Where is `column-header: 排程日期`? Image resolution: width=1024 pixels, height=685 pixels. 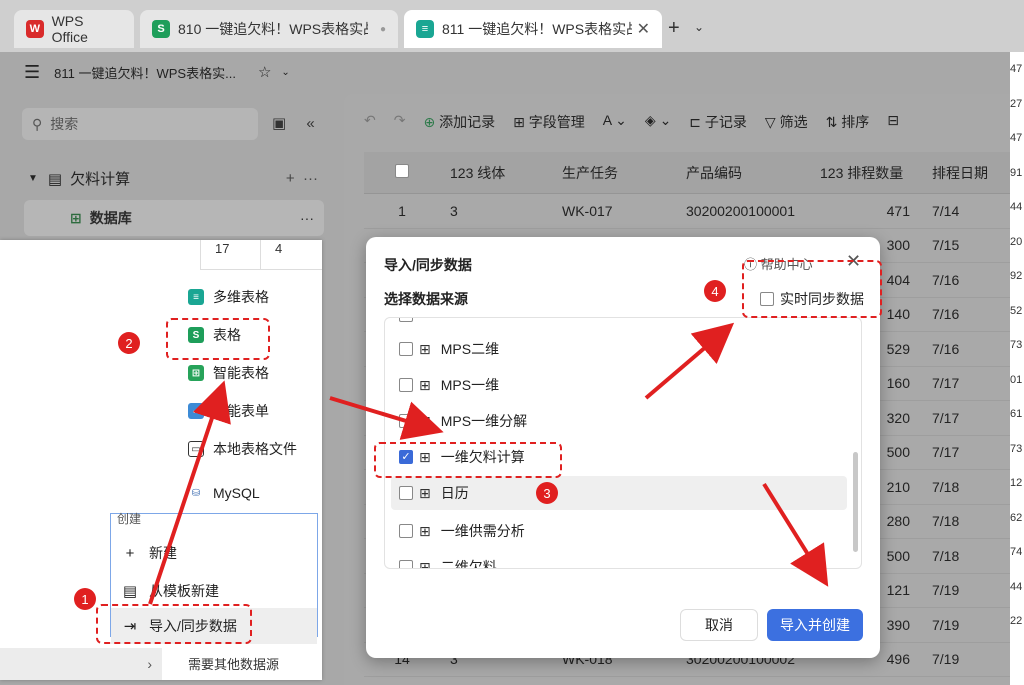
column-header: 排程日期 is located at coordinates (967, 173).